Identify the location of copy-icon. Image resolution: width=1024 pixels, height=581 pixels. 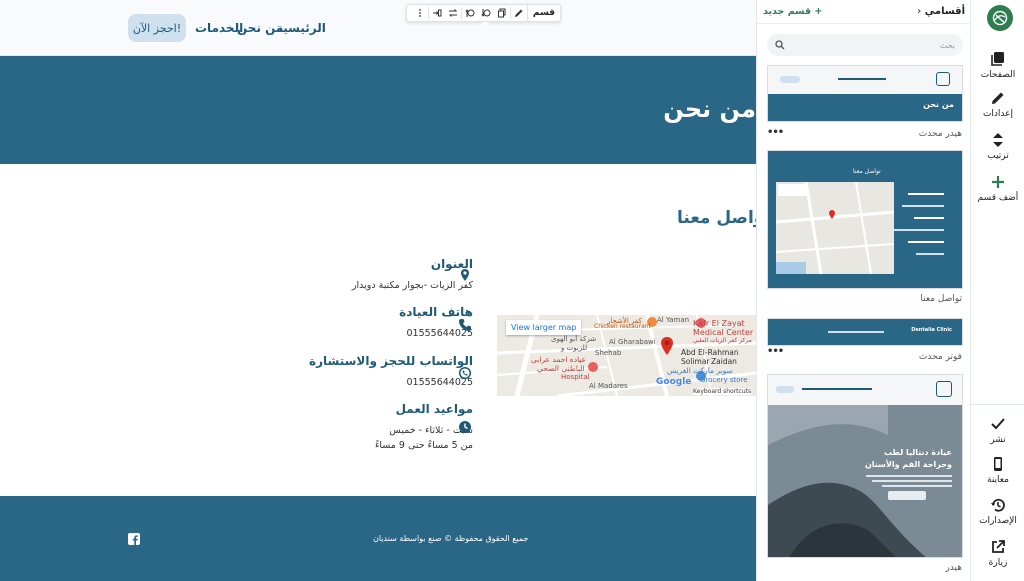
(502, 13).